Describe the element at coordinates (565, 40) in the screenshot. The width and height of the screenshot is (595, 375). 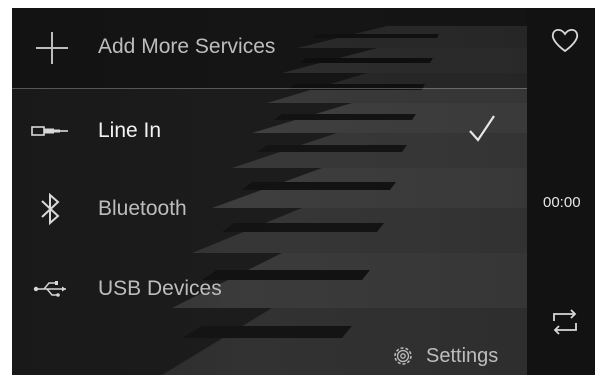
I see `heart-icon` at that location.